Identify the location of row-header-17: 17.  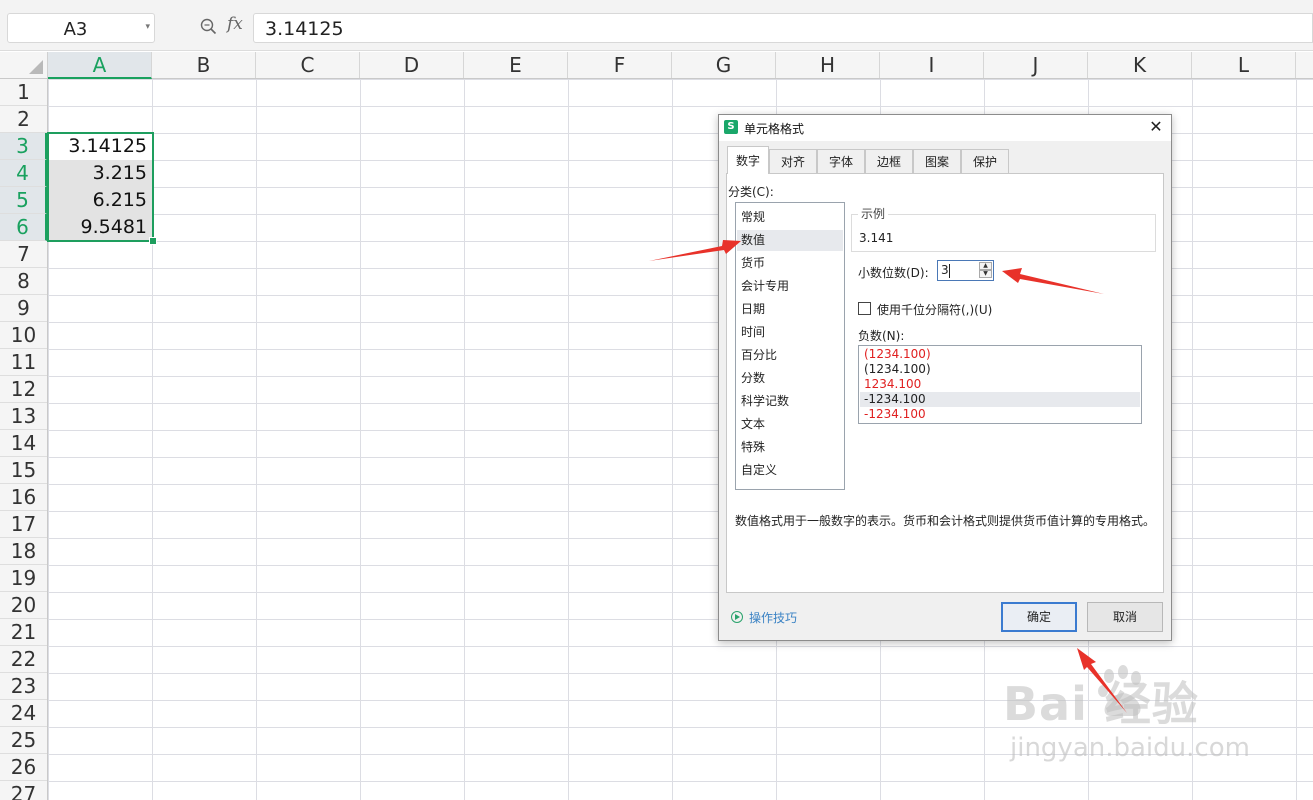
(23, 524).